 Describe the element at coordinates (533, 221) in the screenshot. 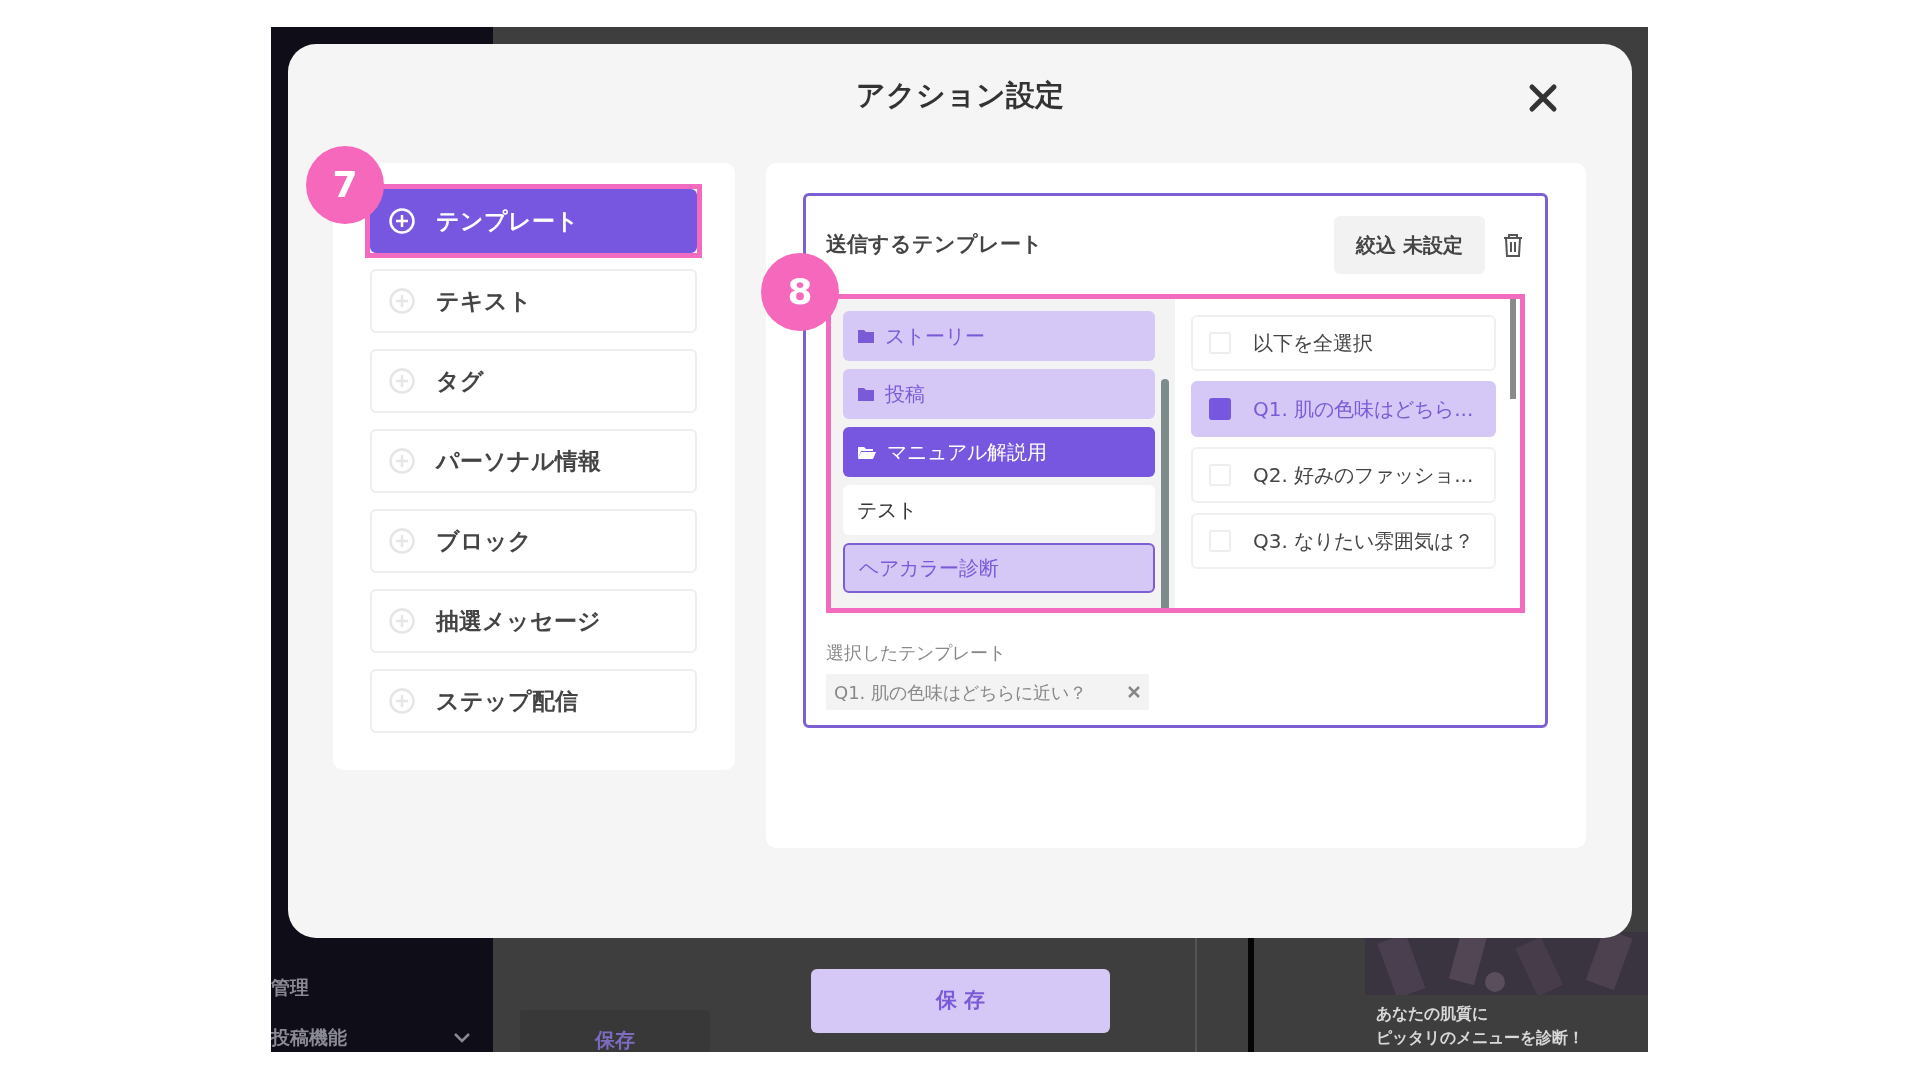

I see `action-type-button: テンプレート` at that location.